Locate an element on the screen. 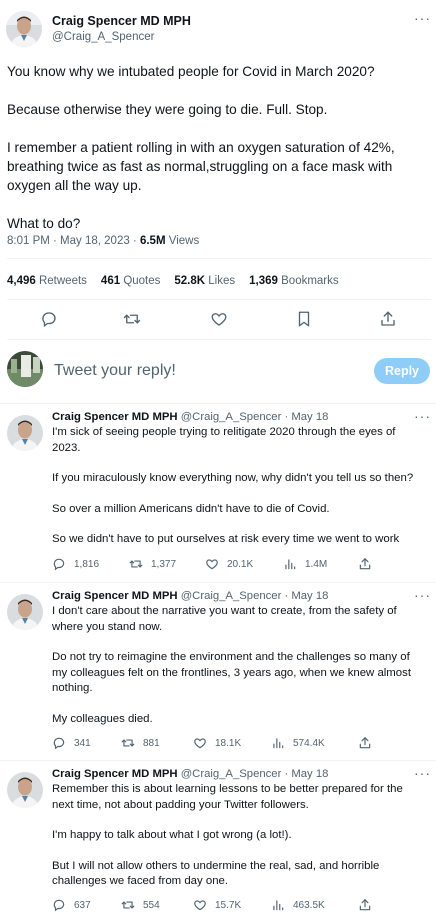 The width and height of the screenshot is (436, 923). stat-retweets: 4,496 Retweets is located at coordinates (47, 281).